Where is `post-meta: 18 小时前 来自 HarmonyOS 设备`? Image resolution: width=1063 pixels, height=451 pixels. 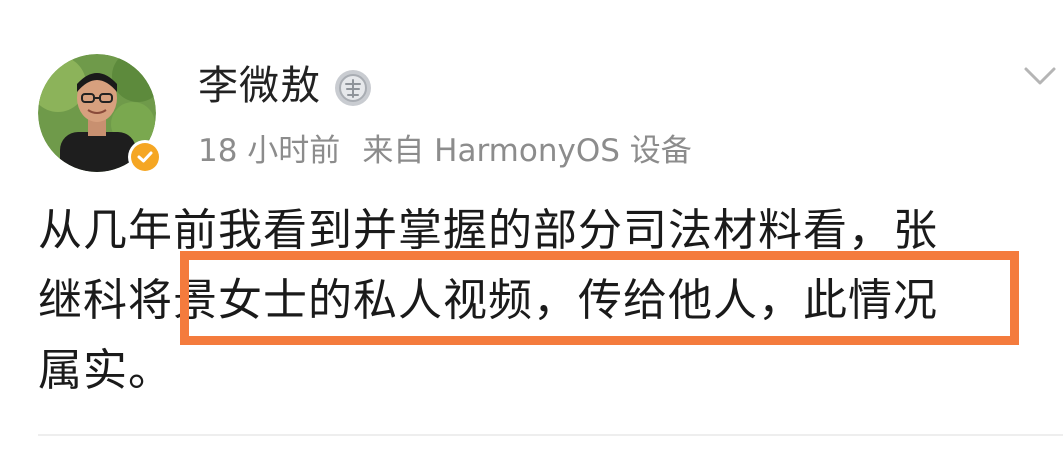
post-meta: 18 小时前 来自 HarmonyOS 设备 is located at coordinates (445, 151).